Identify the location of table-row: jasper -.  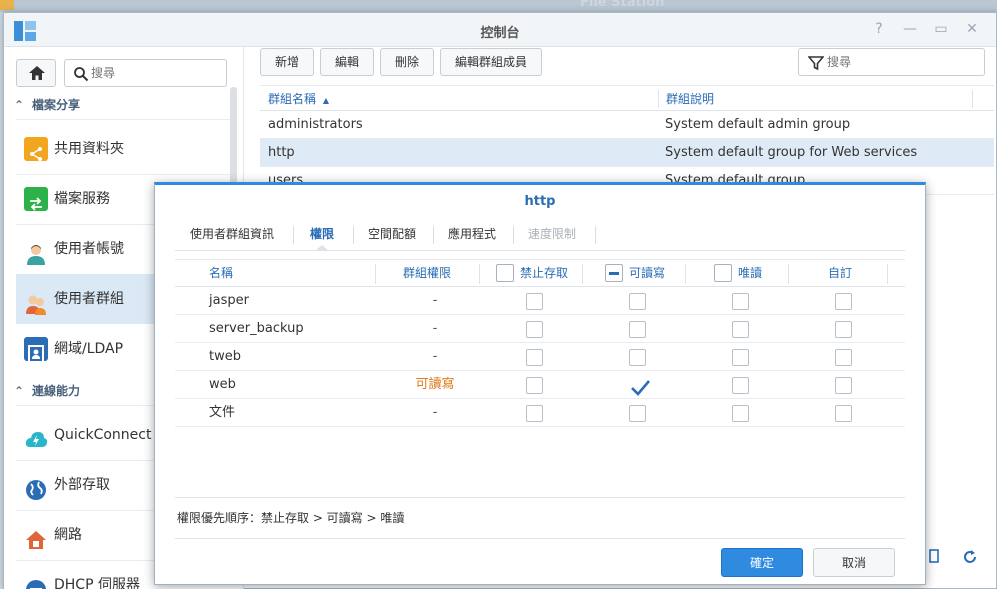
(540, 301).